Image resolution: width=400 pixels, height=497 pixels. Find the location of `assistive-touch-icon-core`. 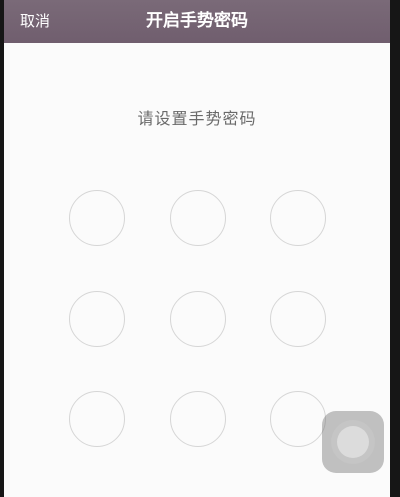

assistive-touch-icon-core is located at coordinates (353, 442).